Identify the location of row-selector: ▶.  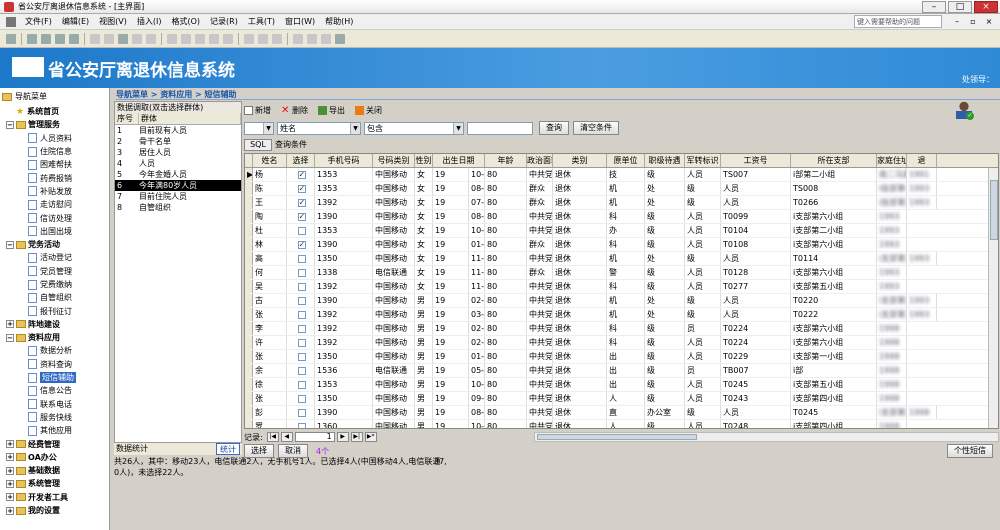
(249, 174).